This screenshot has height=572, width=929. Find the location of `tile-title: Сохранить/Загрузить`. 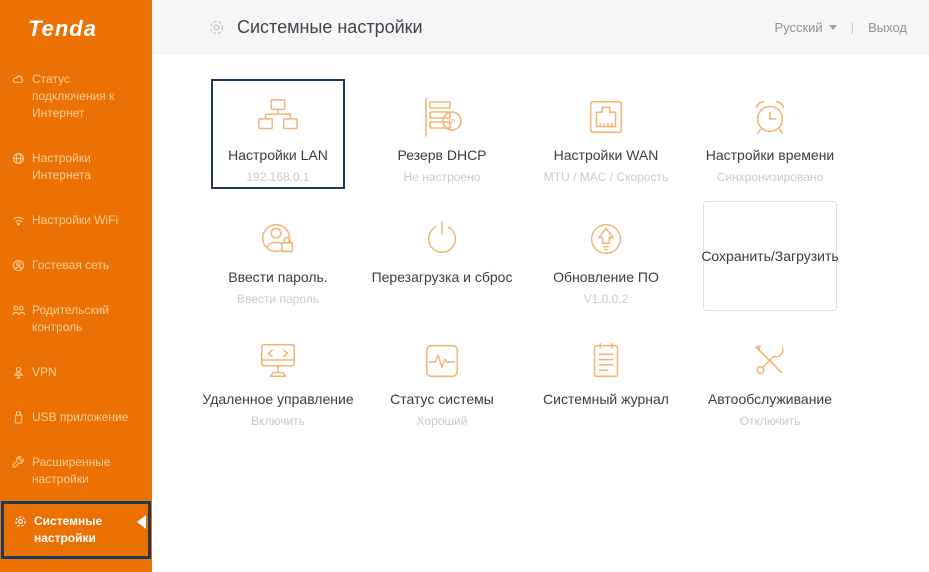

tile-title: Сохранить/Загрузить is located at coordinates (770, 256).